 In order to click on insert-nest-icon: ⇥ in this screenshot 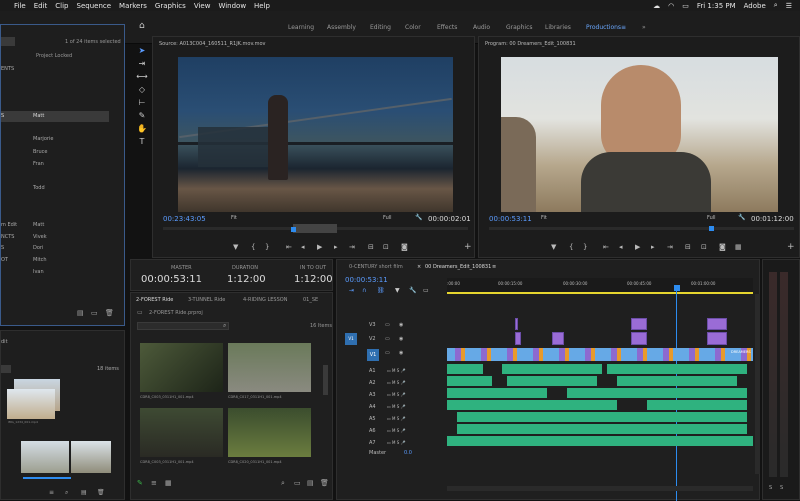, I will do `click(351, 290)`.